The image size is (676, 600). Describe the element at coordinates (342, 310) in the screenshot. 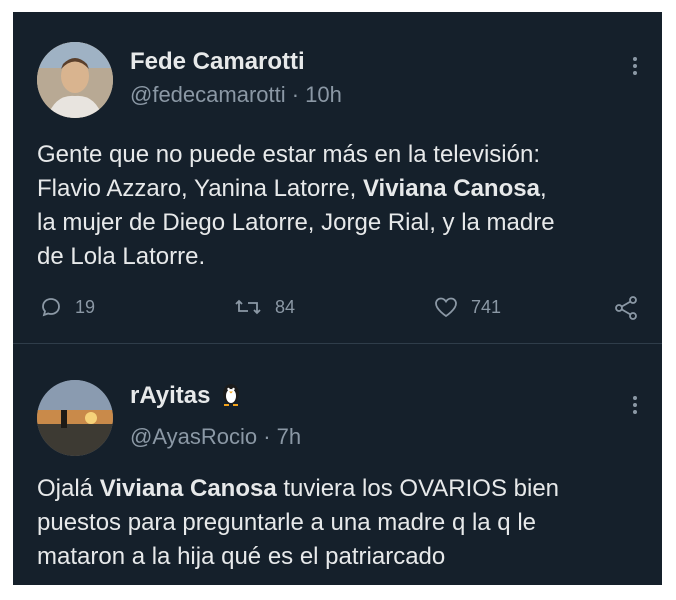

I see `tweet-actions: 19 84 741` at that location.